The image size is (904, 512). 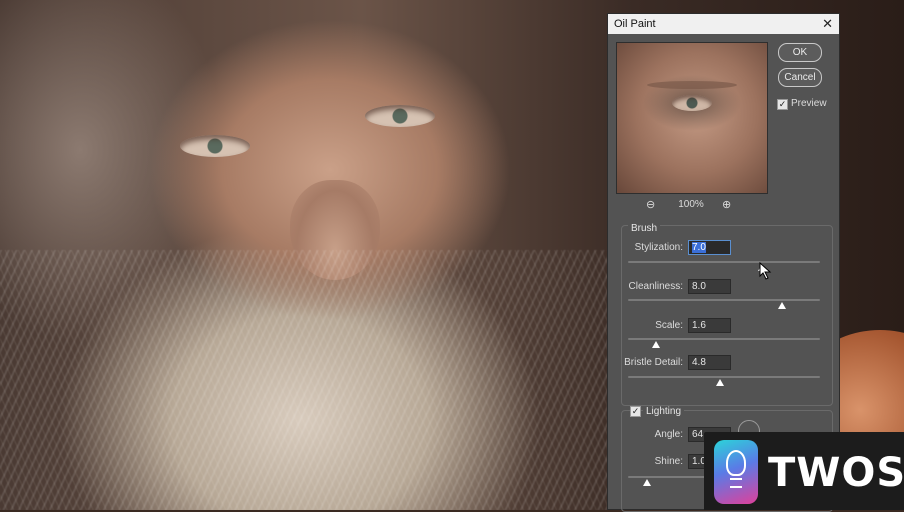 What do you see at coordinates (800, 77) in the screenshot?
I see `cancel-button: Cancel` at bounding box center [800, 77].